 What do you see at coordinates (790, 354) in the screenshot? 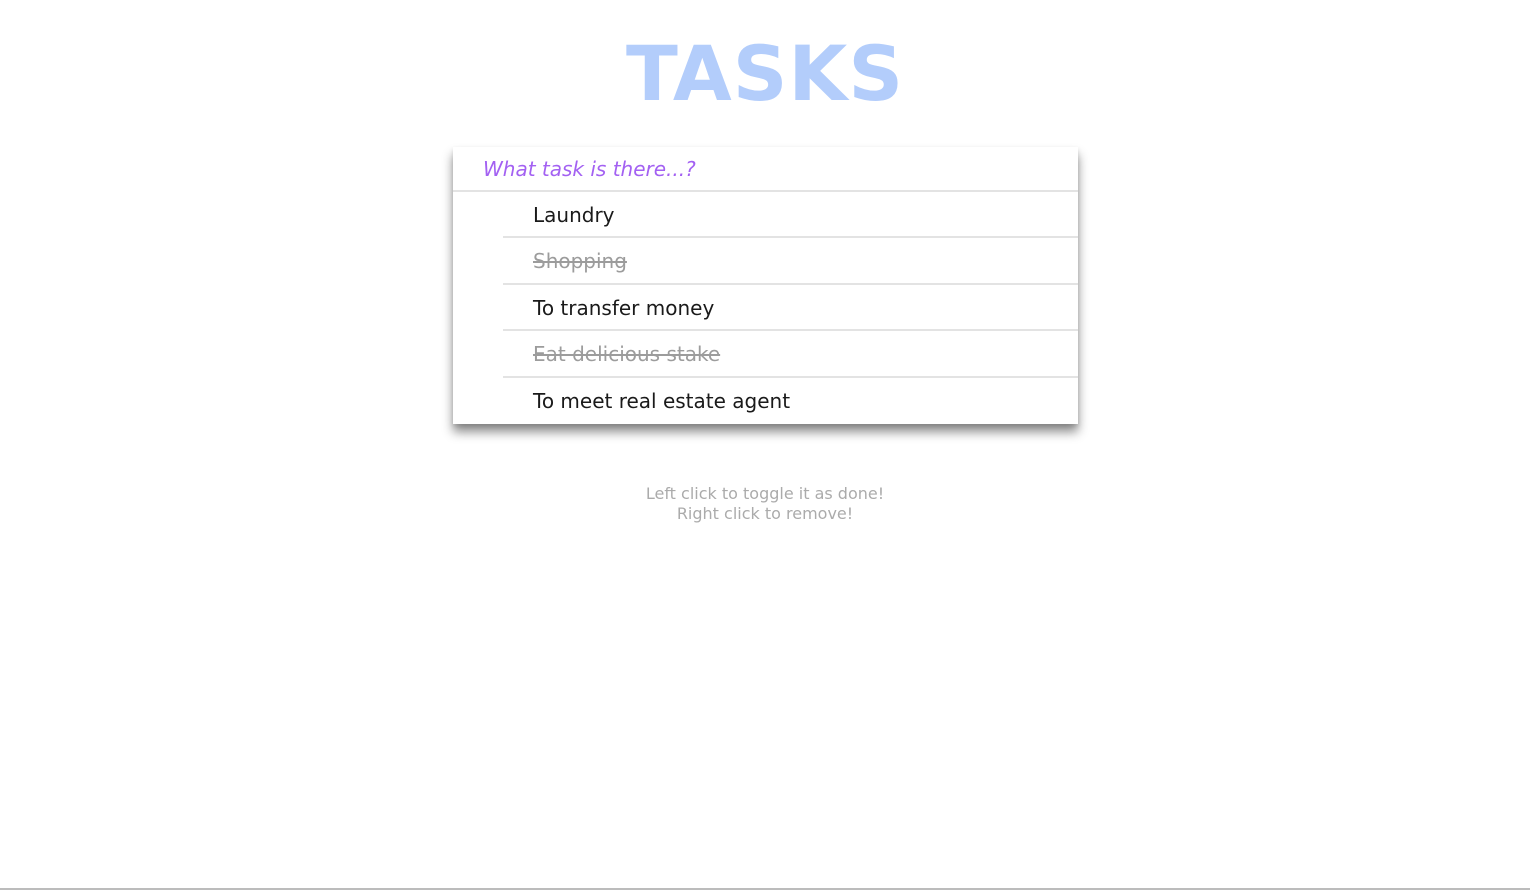
I see `task-item: Eat delicious stake` at bounding box center [790, 354].